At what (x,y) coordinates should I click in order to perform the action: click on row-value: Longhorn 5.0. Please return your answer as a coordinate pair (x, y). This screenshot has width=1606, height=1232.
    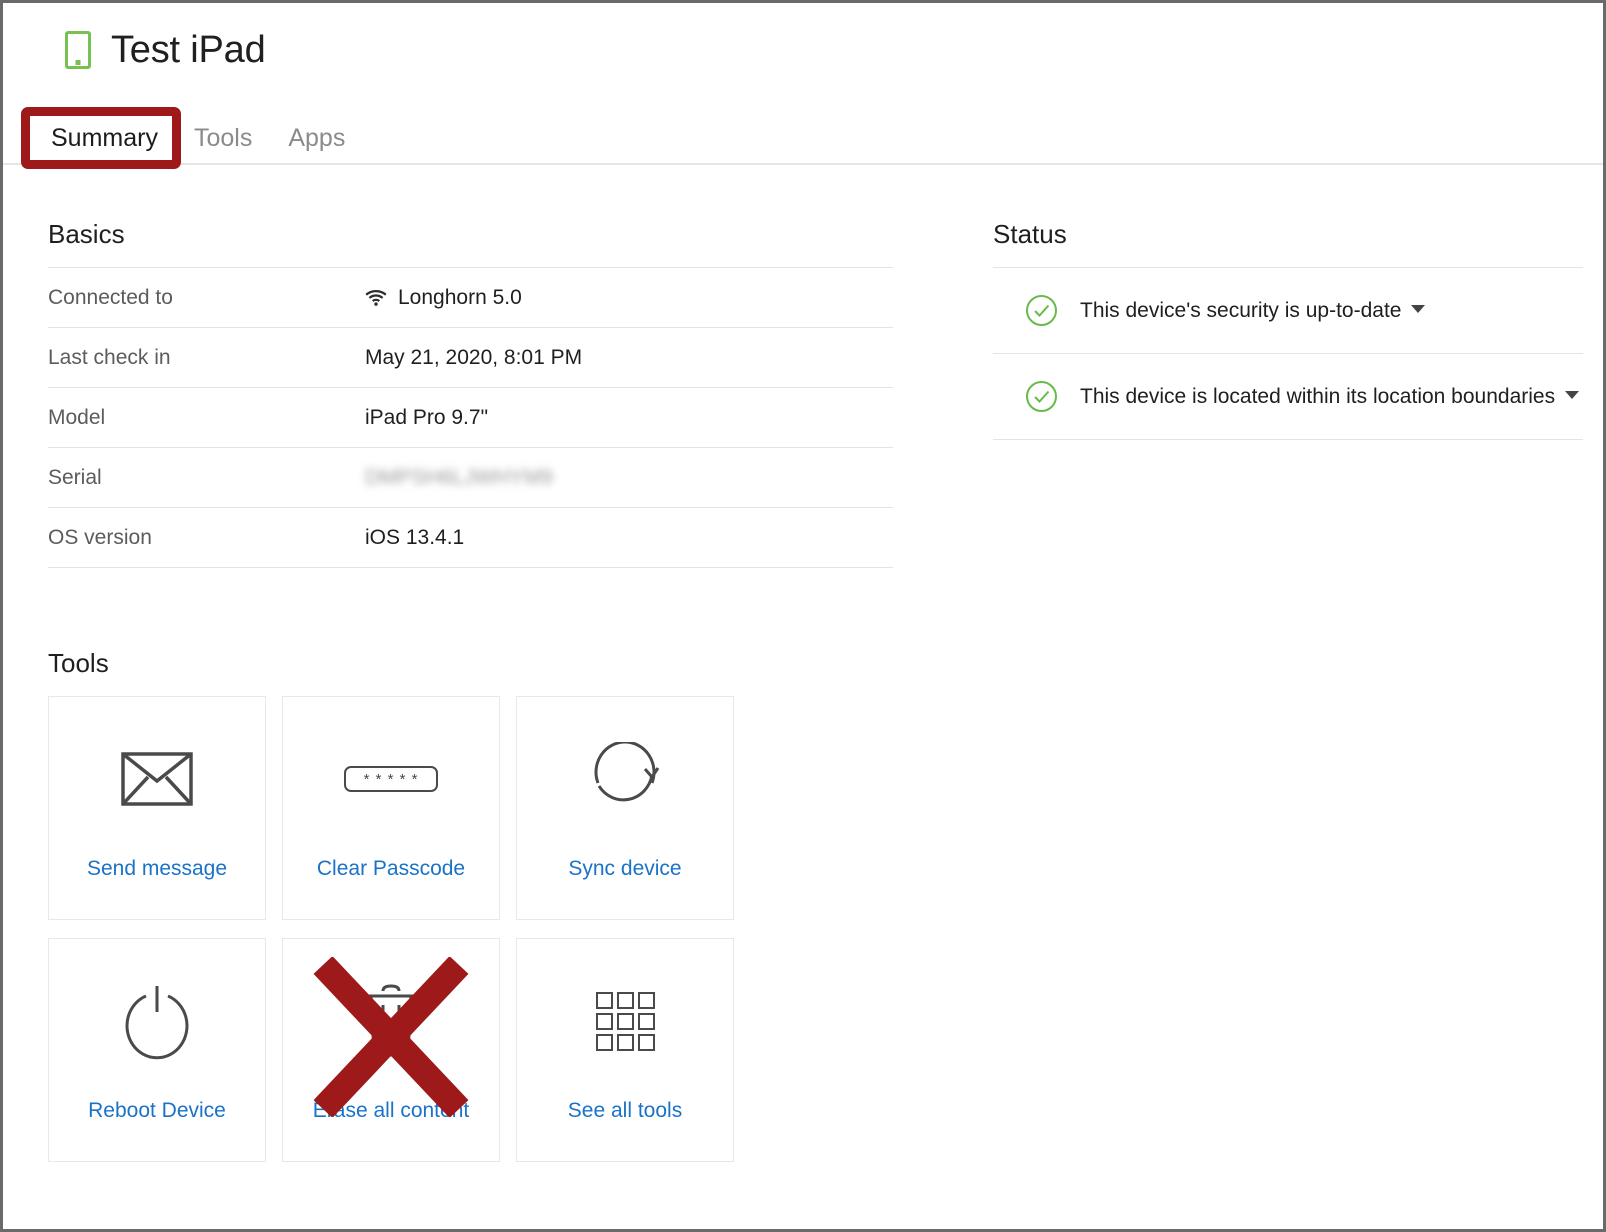
    Looking at the image, I should click on (460, 297).